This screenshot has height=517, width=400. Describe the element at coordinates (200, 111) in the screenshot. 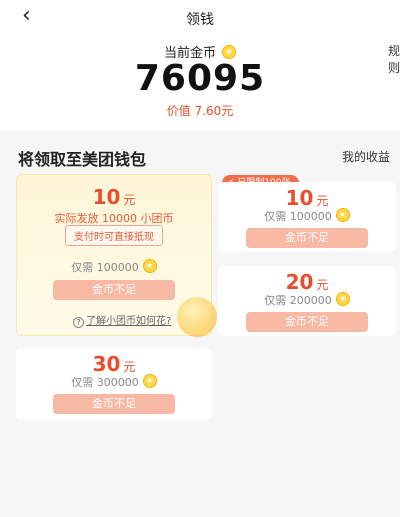

I see `coin-worth: 价值 7.60元` at that location.